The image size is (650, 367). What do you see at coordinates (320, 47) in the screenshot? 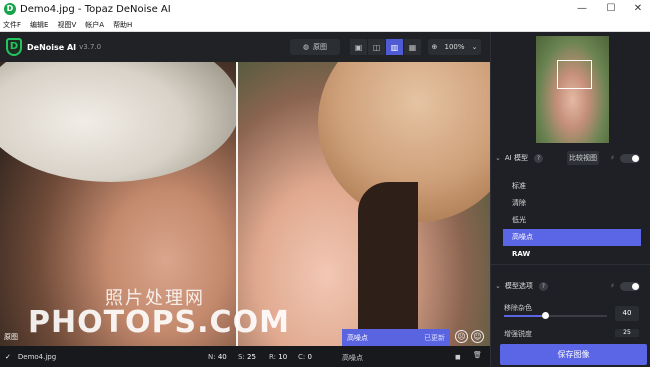
I see `original-button-label: 原图` at bounding box center [320, 47].